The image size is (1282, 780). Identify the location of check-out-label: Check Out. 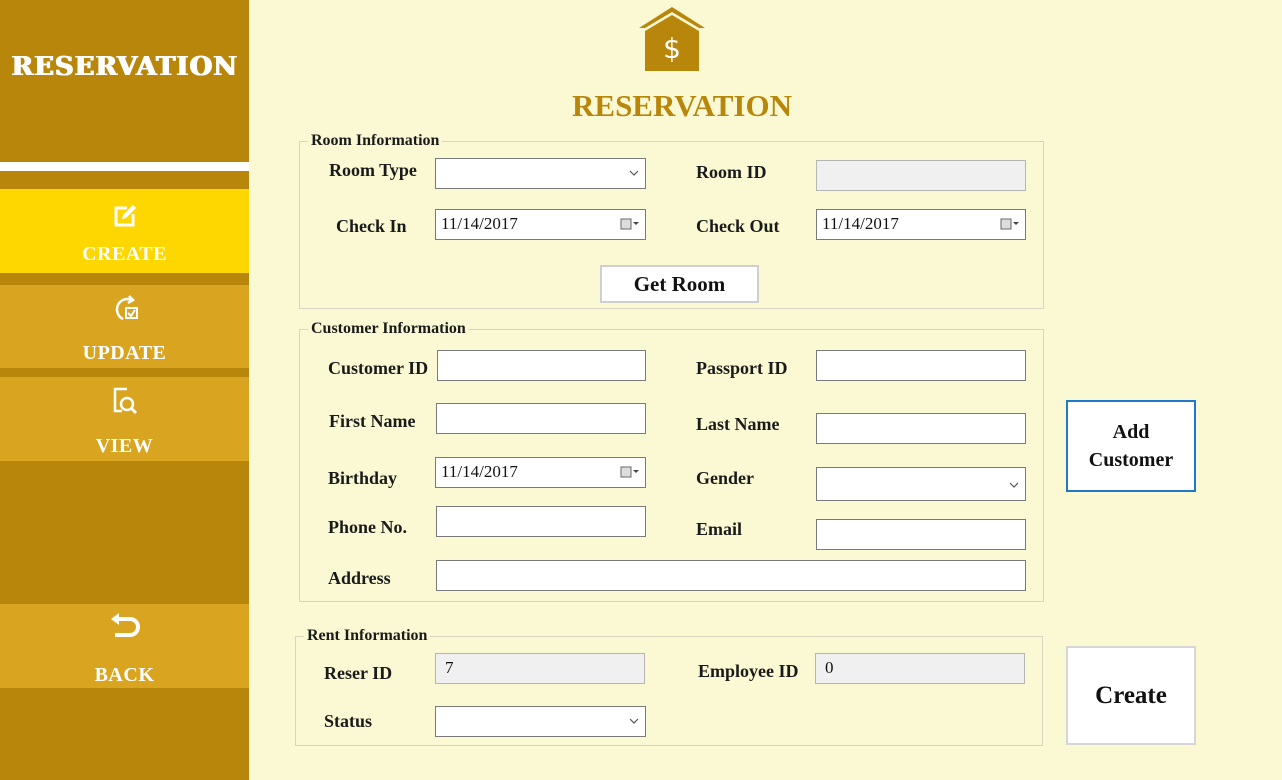
(738, 226).